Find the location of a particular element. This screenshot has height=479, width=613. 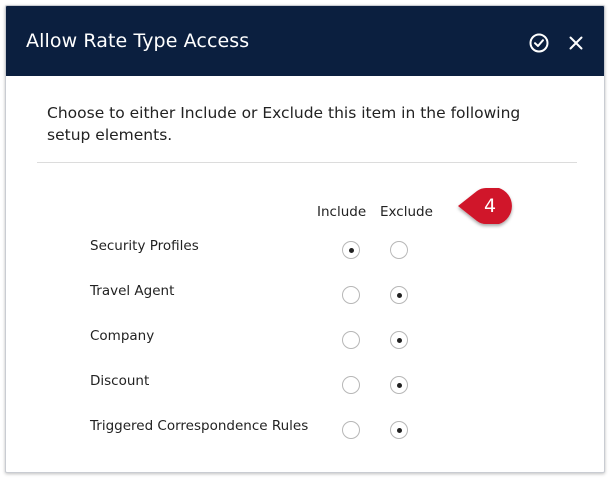

row-label: Discount is located at coordinates (120, 381).